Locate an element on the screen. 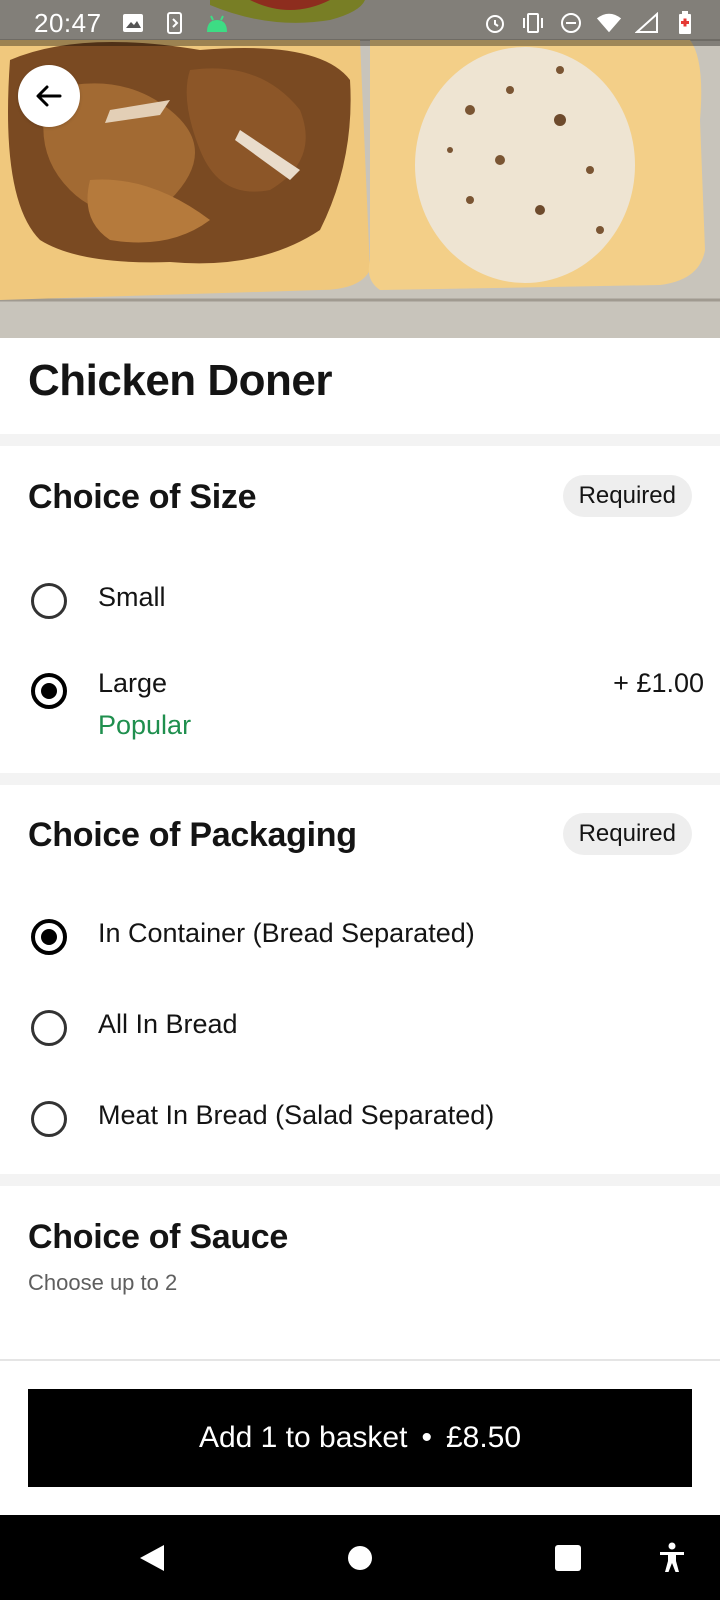 Image resolution: width=720 pixels, height=1600 pixels. footer-divider is located at coordinates (360, 1360).